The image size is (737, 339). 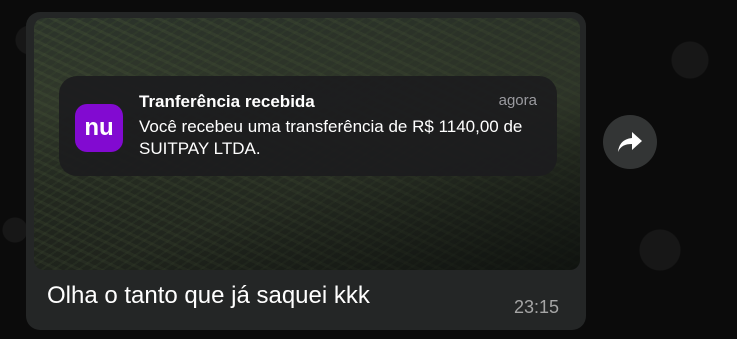 I want to click on message-caption: Olha o tanto que já saquei kkk, so click(x=208, y=295).